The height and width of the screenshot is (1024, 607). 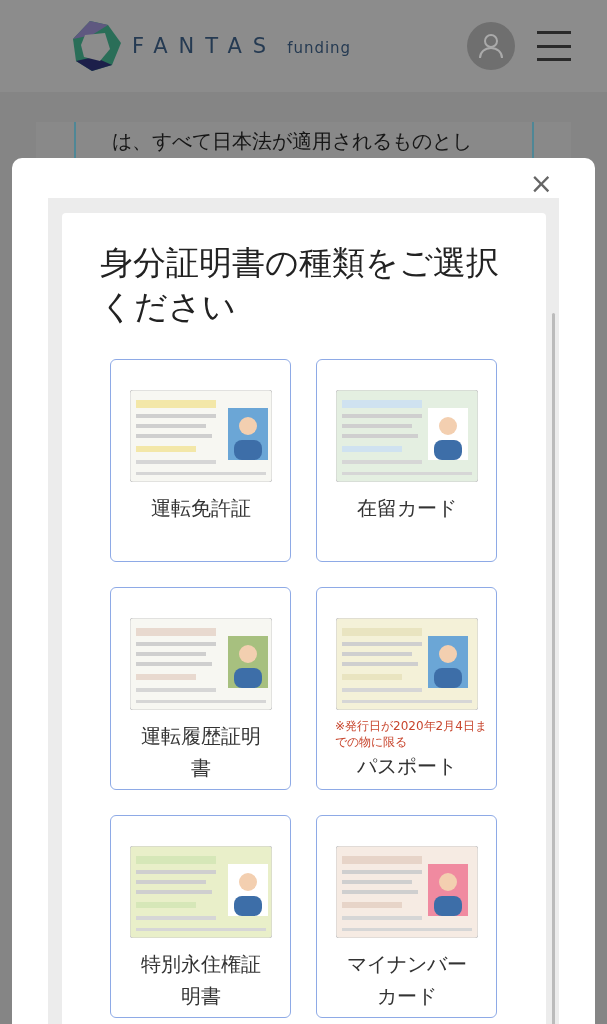 I want to click on id-type-option: 運転履歴証明書, so click(x=200, y=688).